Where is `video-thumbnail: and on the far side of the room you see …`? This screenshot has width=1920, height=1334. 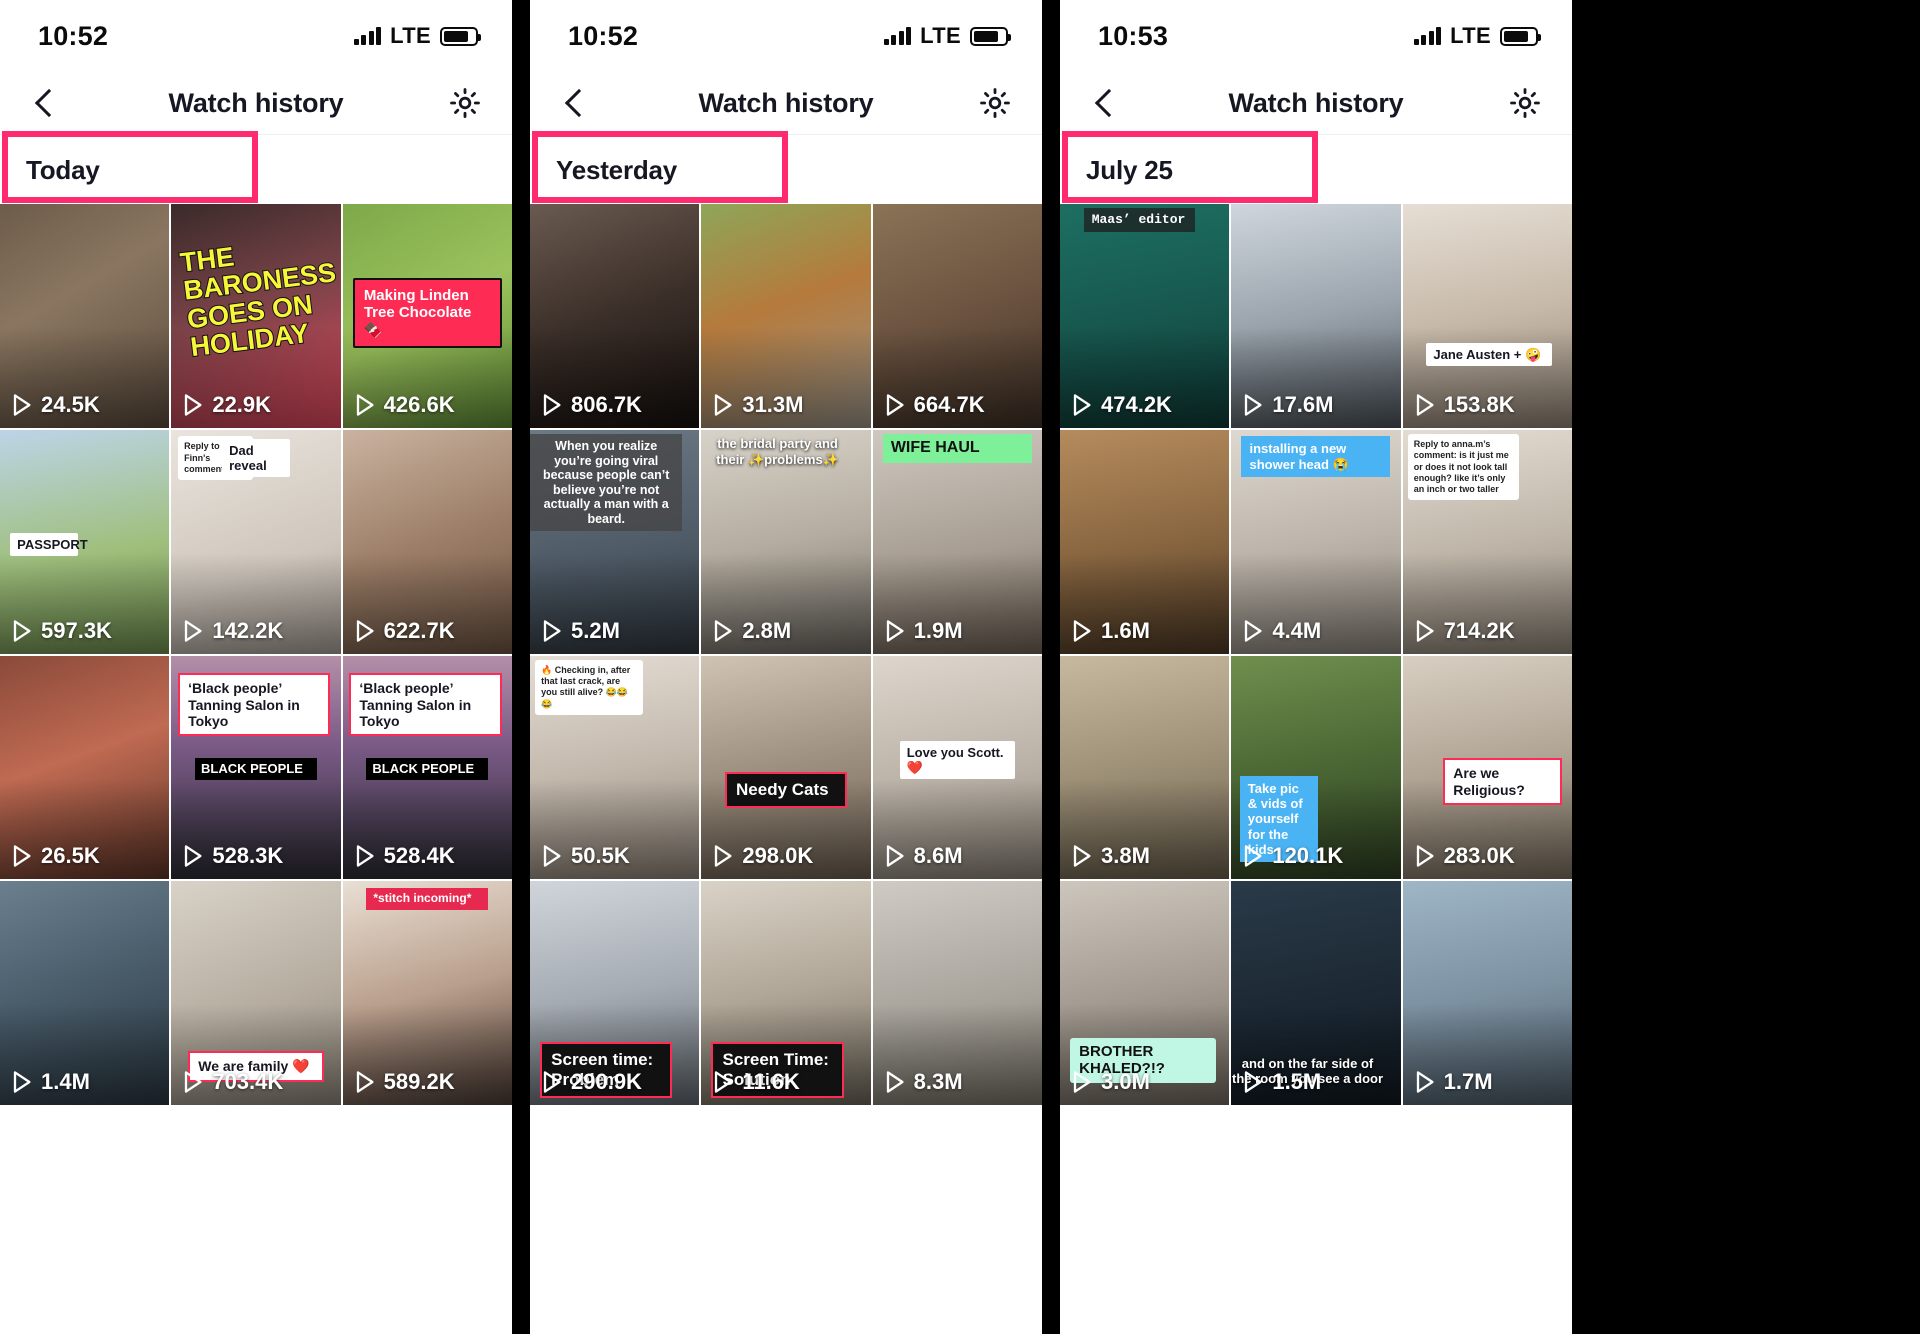
video-thumbnail: and on the far side of the room you see … is located at coordinates (1316, 993).